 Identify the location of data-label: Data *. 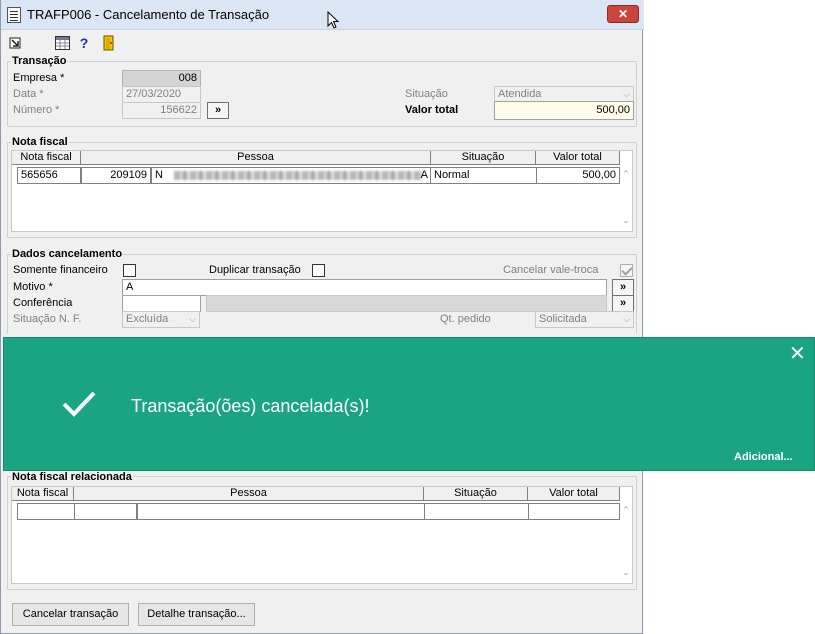
(28, 94).